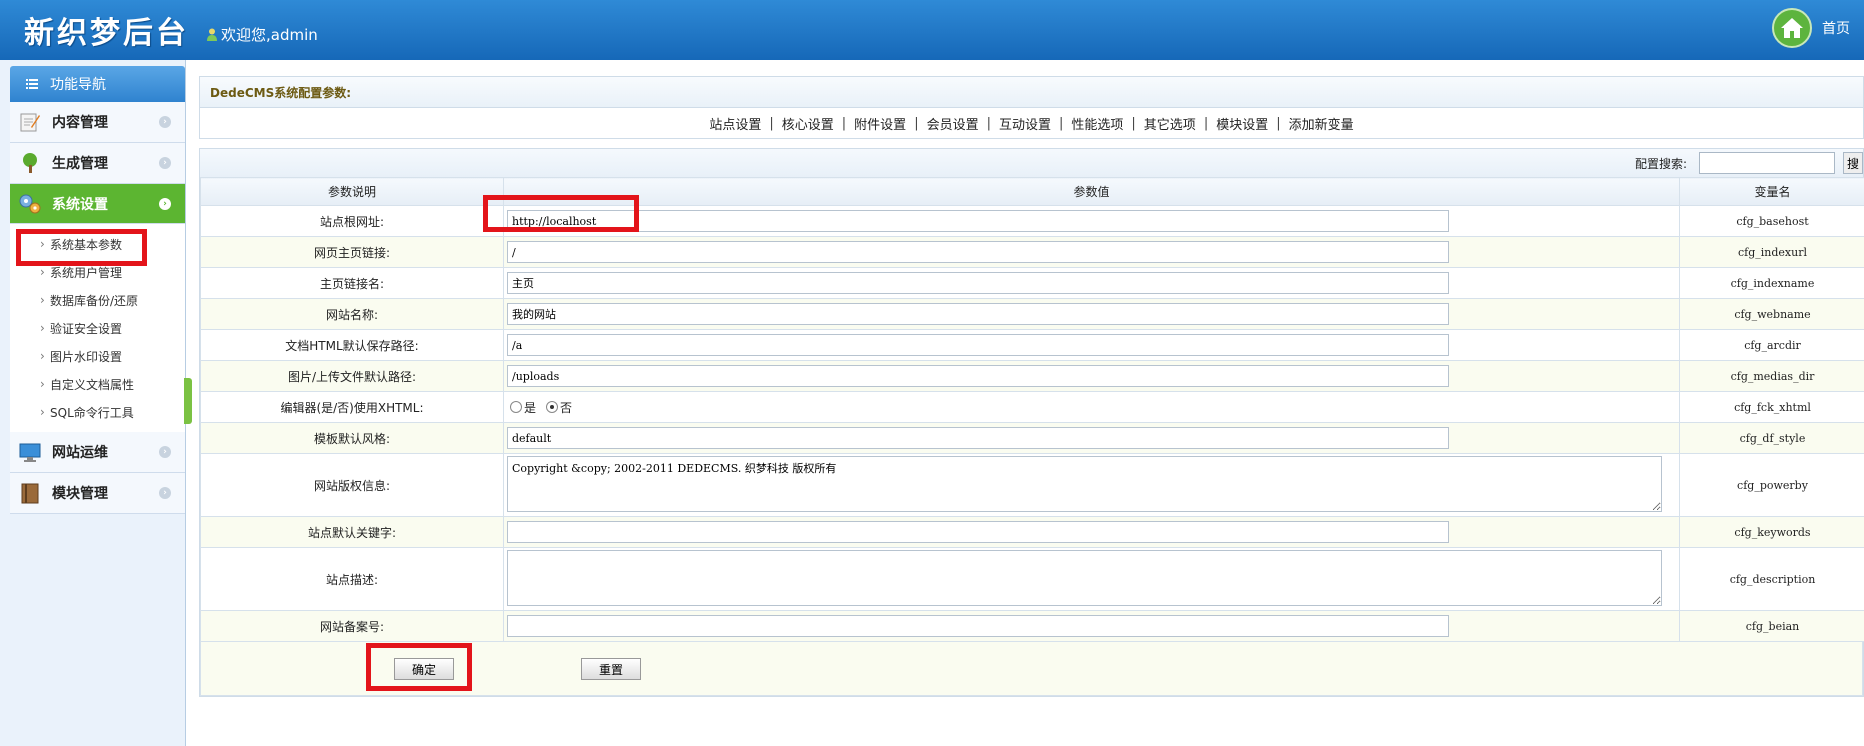 This screenshot has width=1864, height=746. I want to click on home-label: 首页, so click(1836, 29).